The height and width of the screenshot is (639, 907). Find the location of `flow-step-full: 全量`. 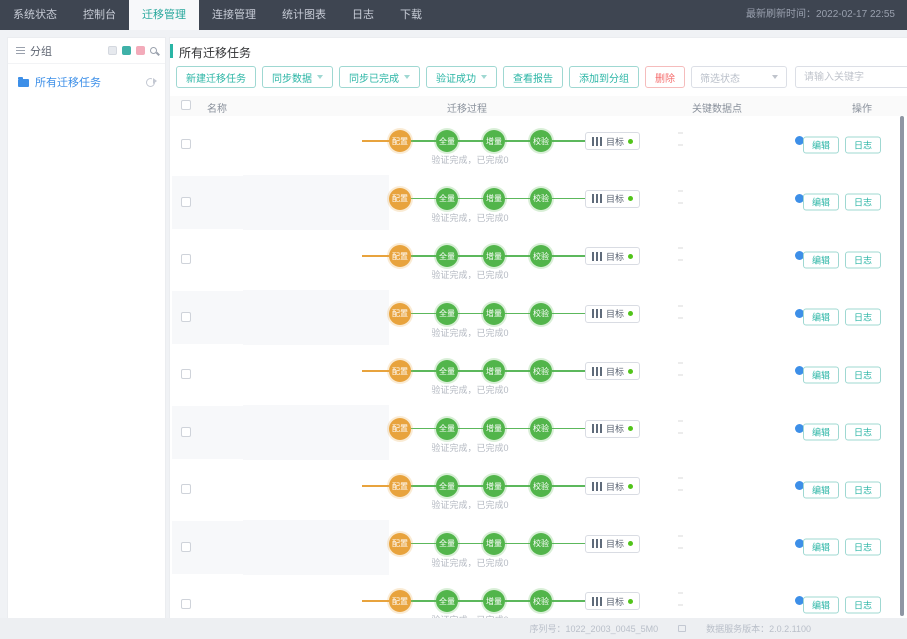

flow-step-full: 全量 is located at coordinates (447, 256).